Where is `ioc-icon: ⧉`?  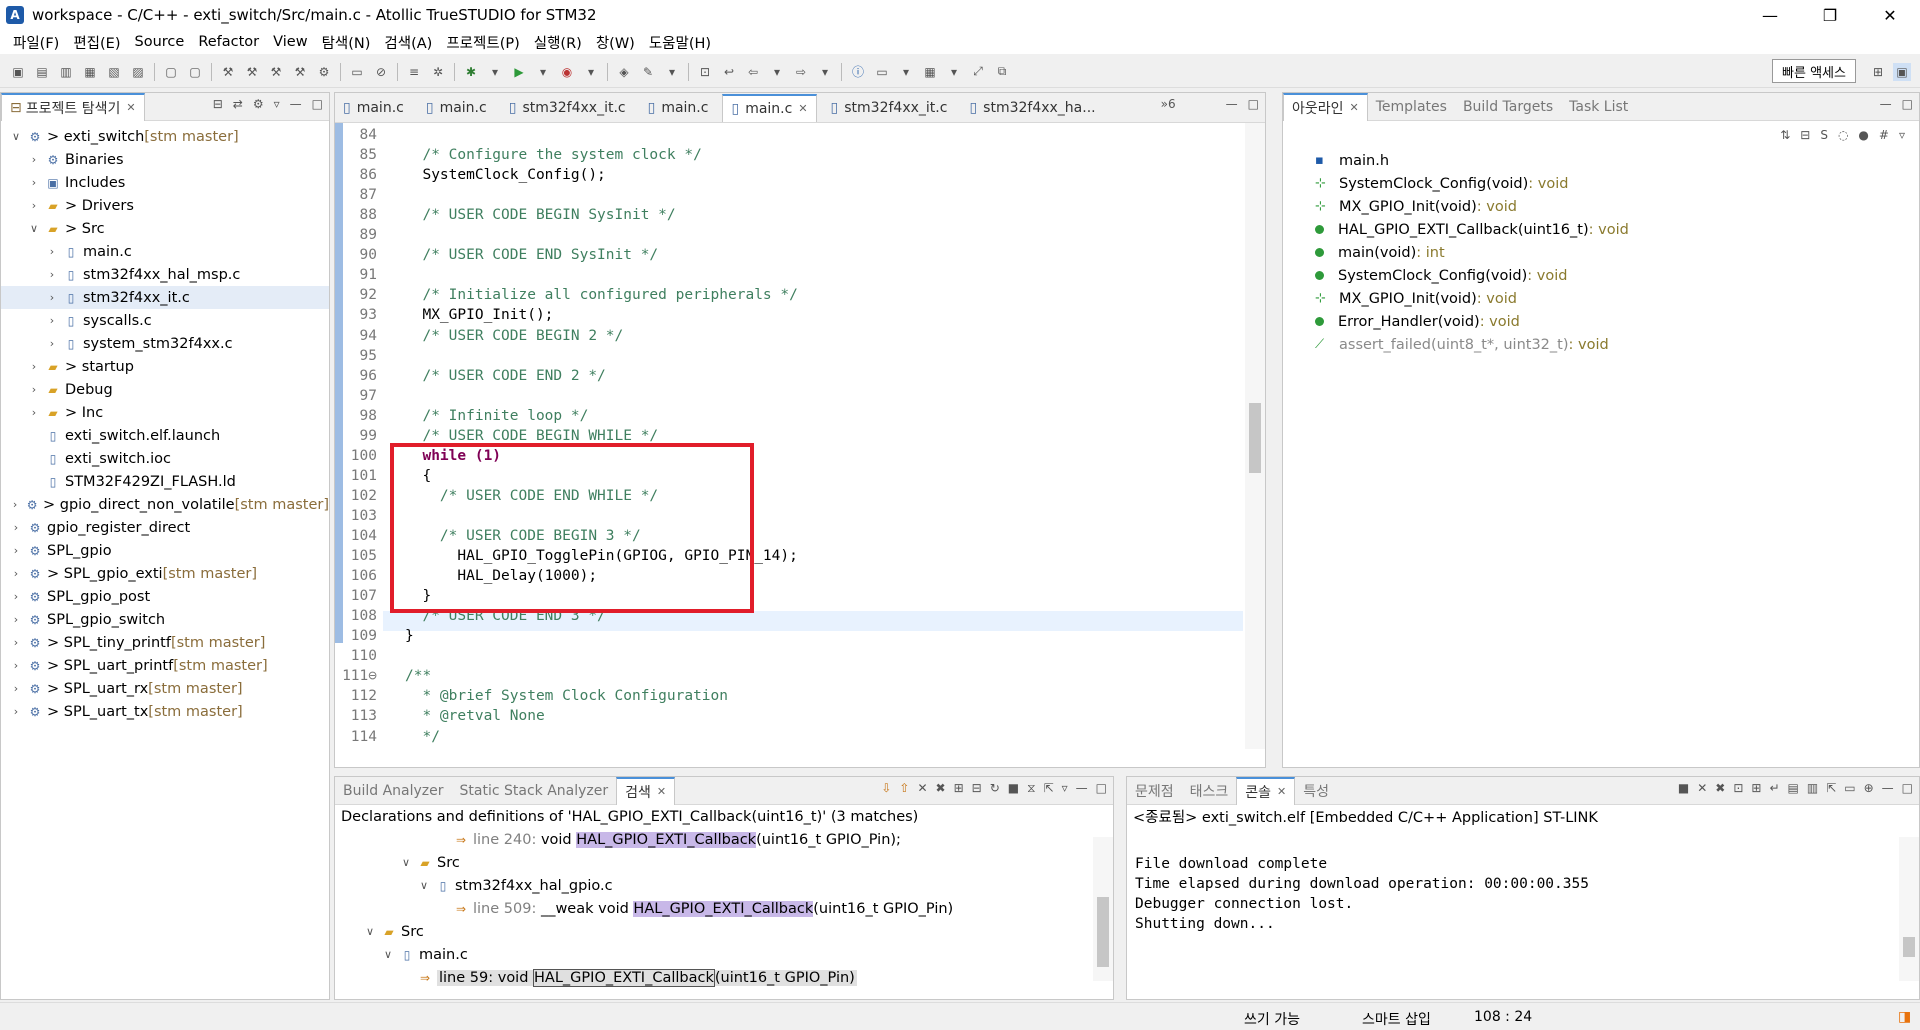 ioc-icon: ⧉ is located at coordinates (1002, 72).